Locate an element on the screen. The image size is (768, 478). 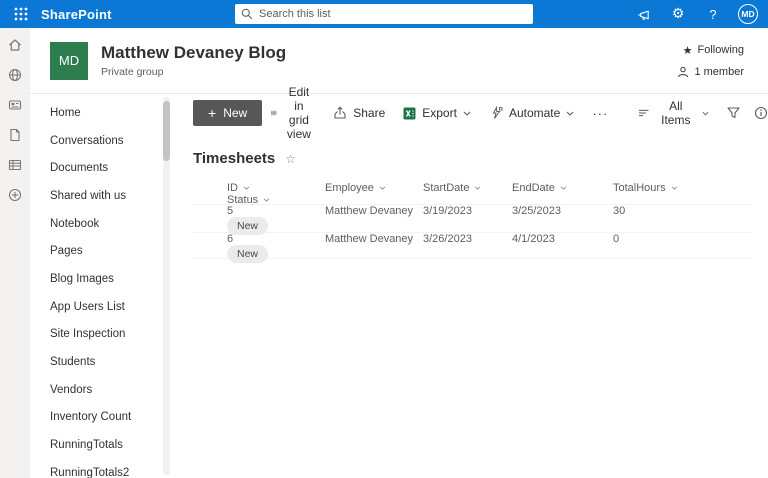
account-avatar: MD is located at coordinates (748, 14).